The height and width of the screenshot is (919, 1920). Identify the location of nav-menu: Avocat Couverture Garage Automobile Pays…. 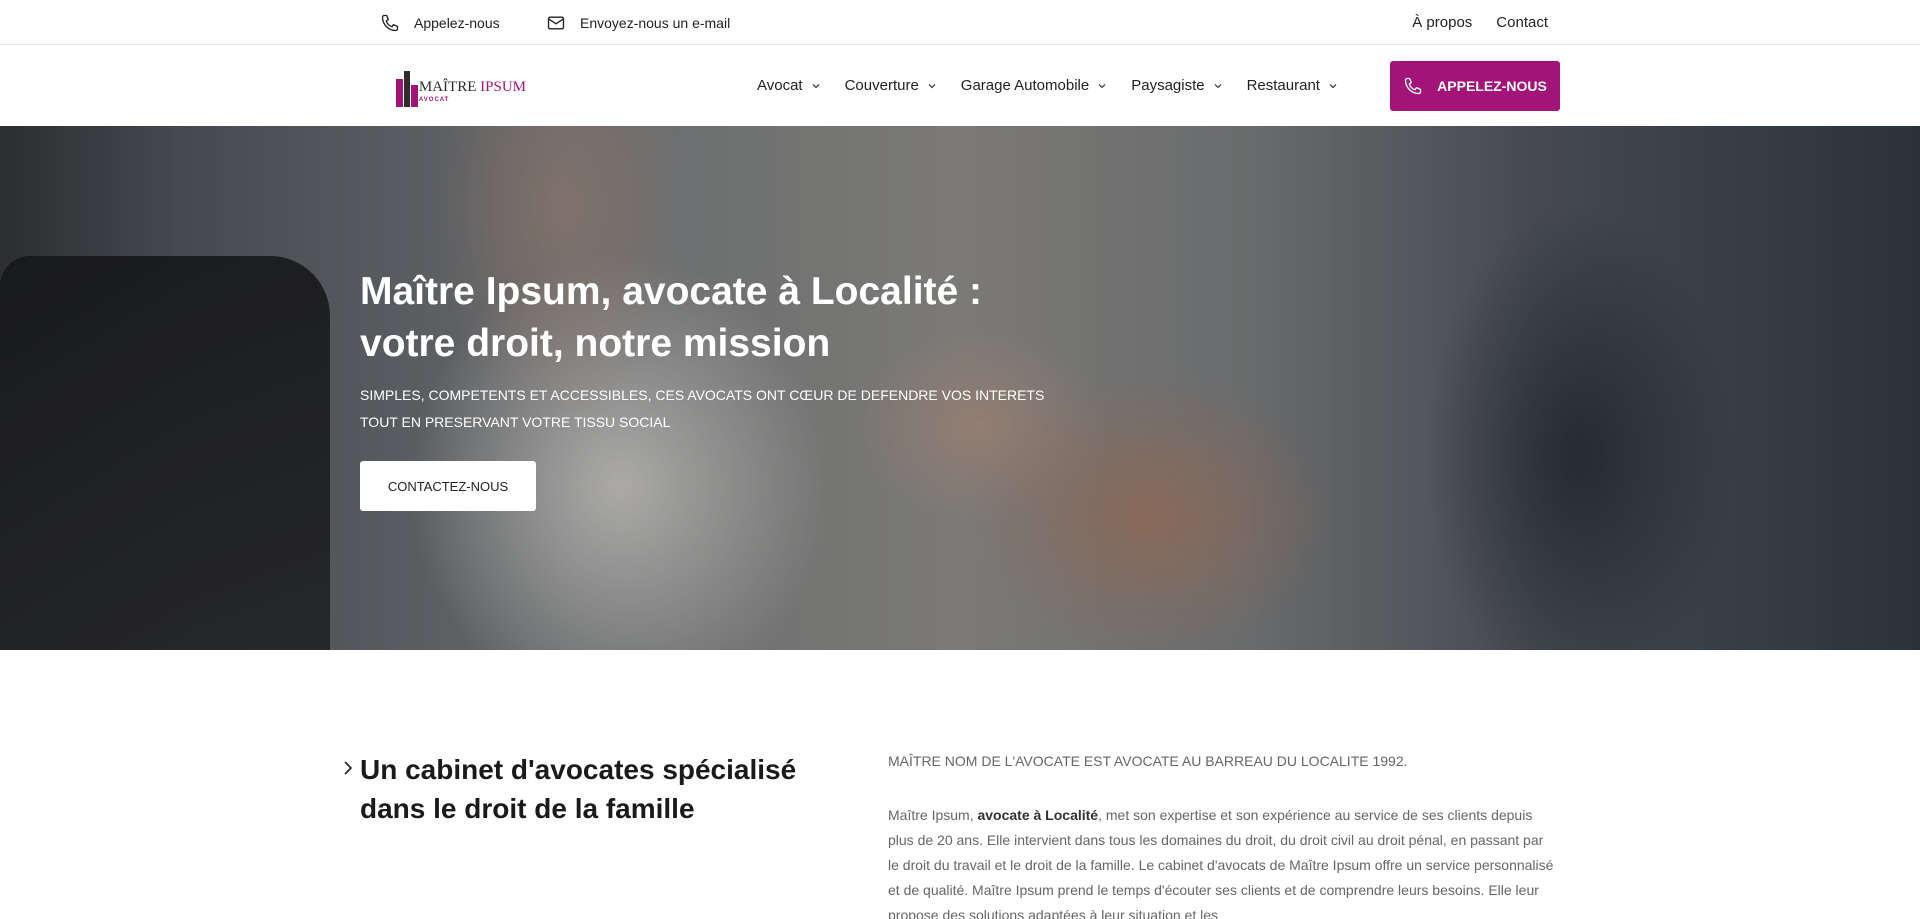
(1059, 85).